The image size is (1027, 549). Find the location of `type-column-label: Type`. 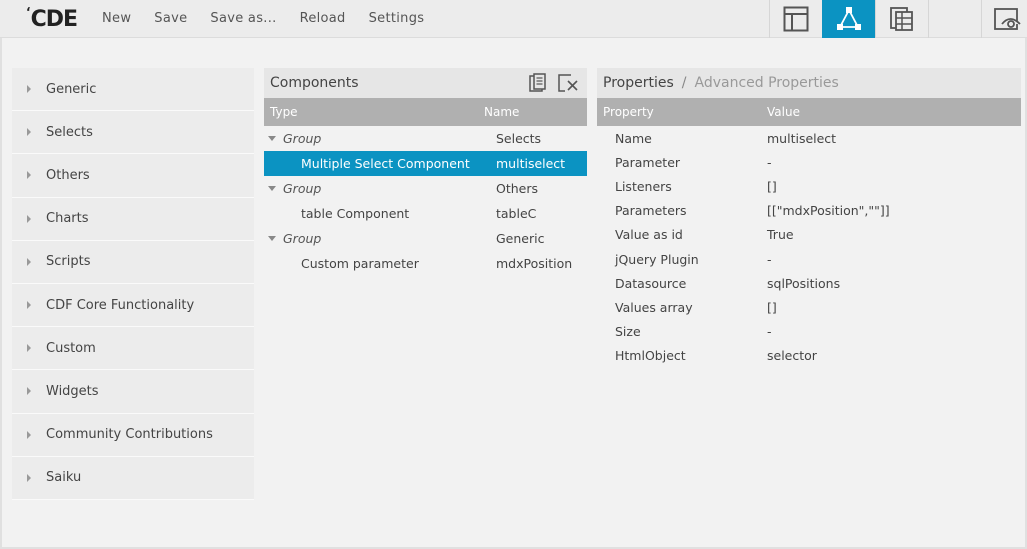

type-column-label: Type is located at coordinates (284, 112).